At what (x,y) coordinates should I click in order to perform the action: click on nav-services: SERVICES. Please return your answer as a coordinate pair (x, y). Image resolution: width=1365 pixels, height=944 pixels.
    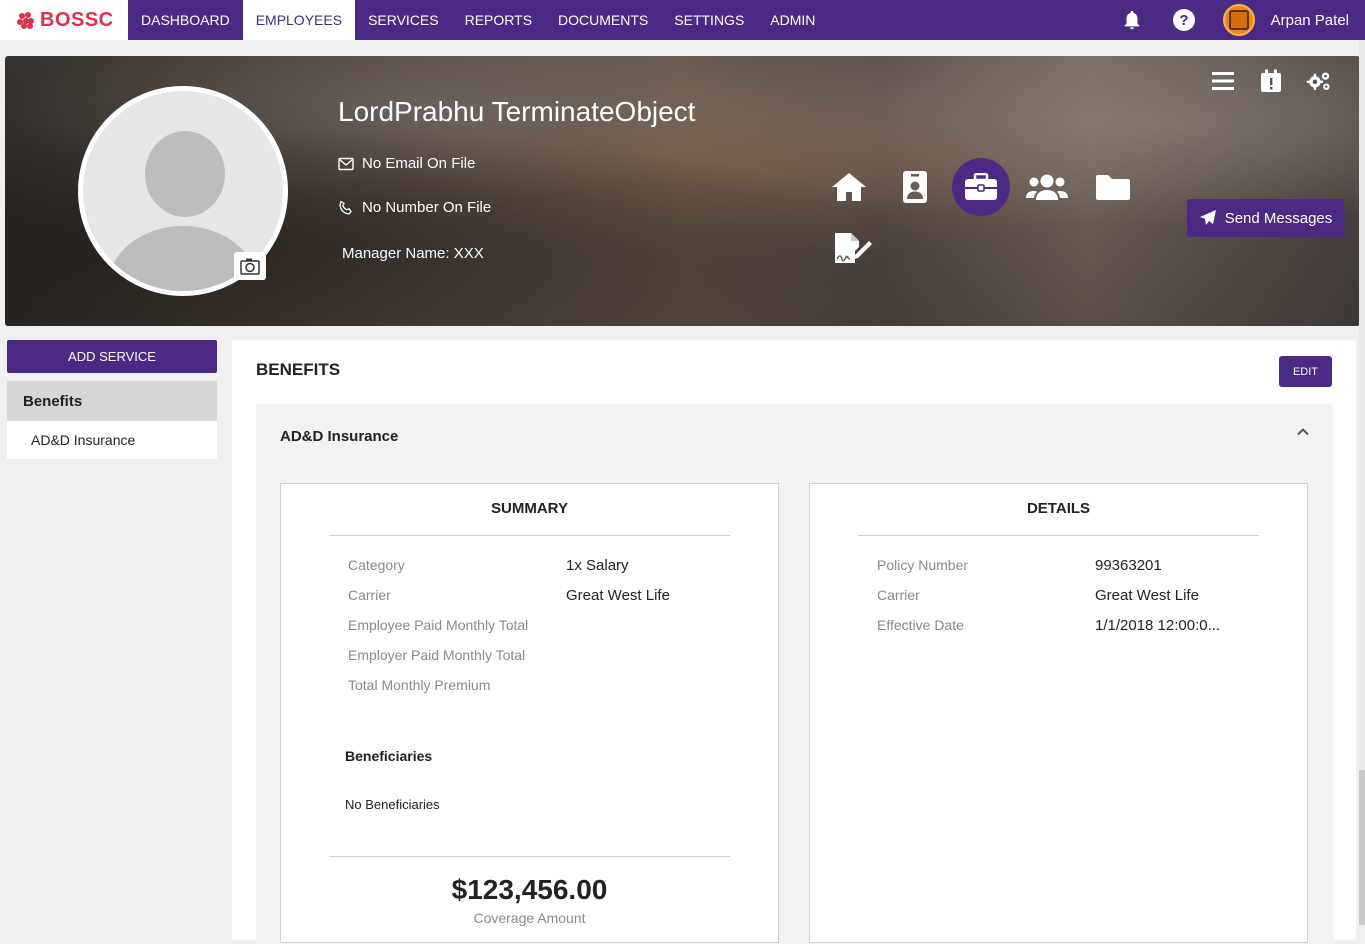
    Looking at the image, I should click on (403, 20).